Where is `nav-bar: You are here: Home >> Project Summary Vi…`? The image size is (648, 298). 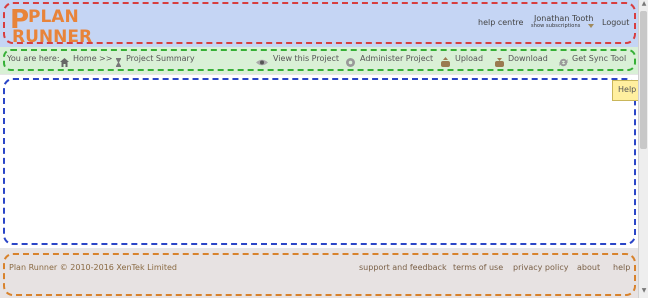
nav-bar: You are here: Home >> Project Summary Vi… is located at coordinates (319, 60).